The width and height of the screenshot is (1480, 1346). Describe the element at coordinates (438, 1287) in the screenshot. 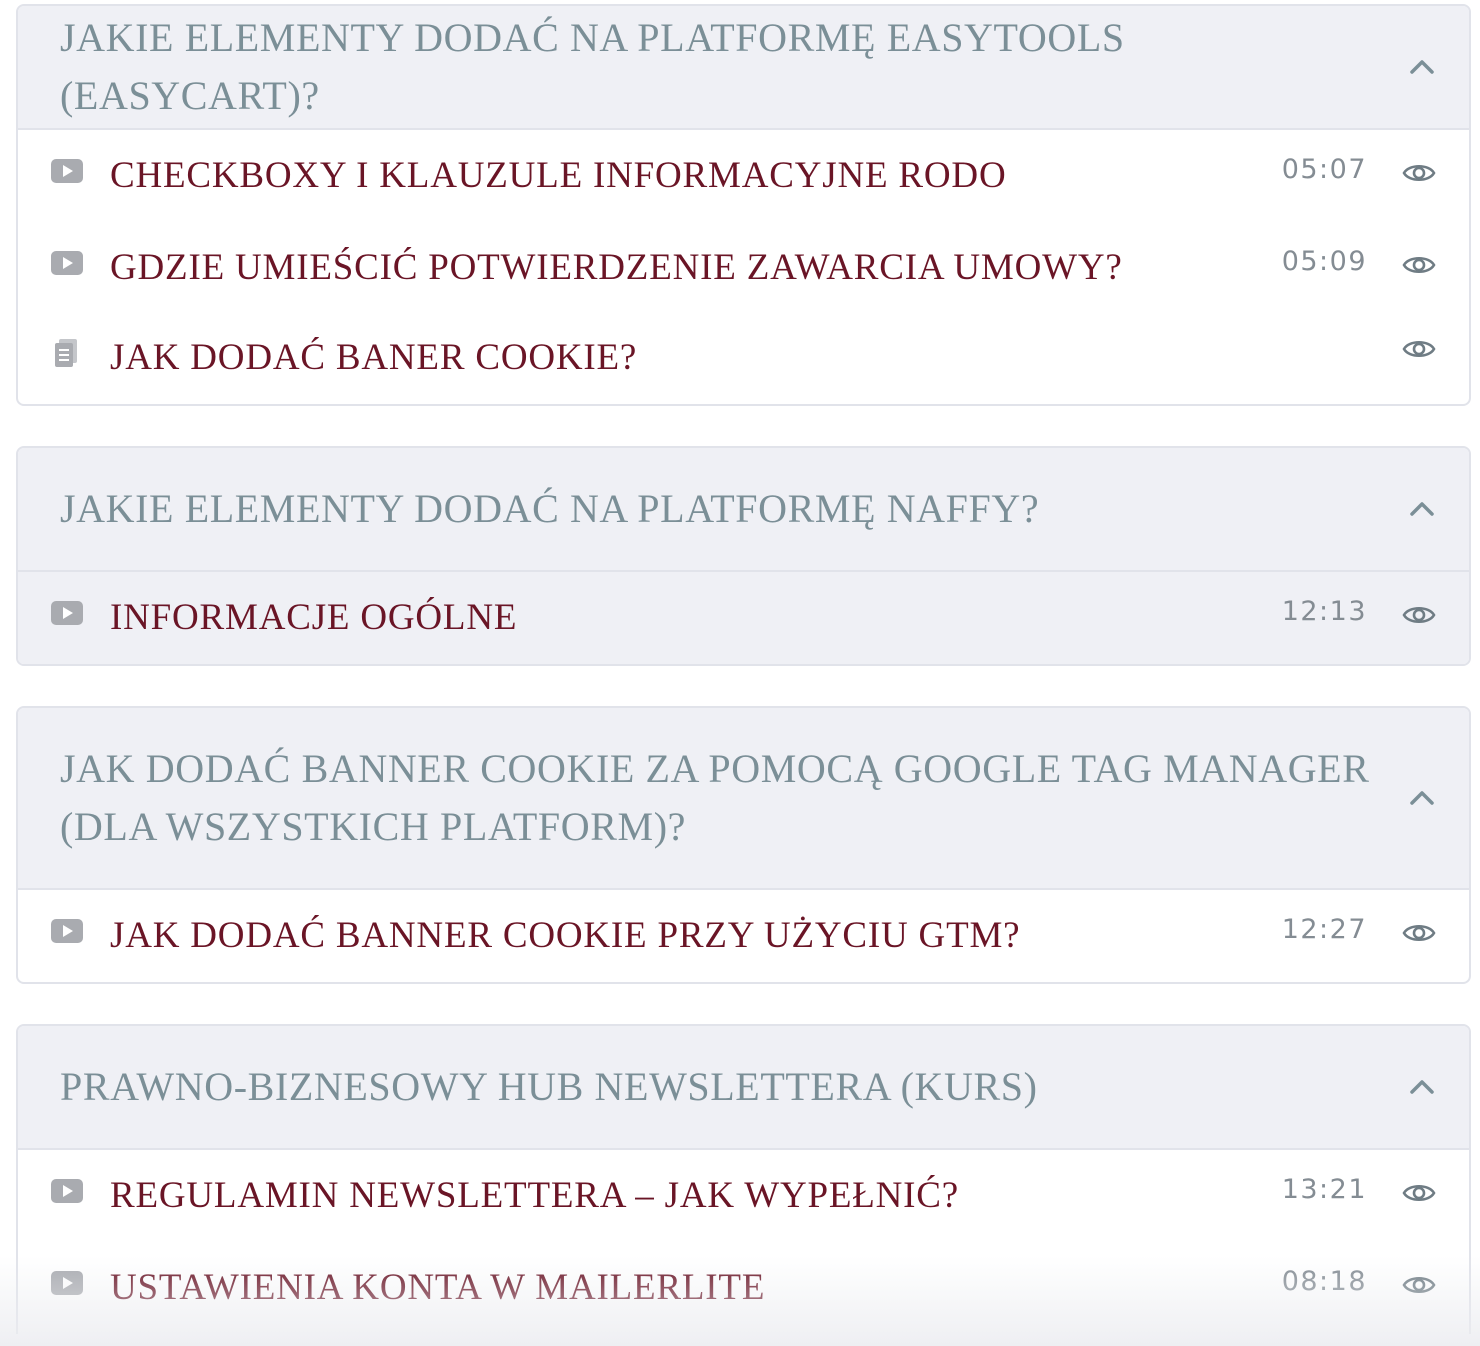

I see `lesson-title: USTAWIENIA KONTA W MAILERLITE` at that location.